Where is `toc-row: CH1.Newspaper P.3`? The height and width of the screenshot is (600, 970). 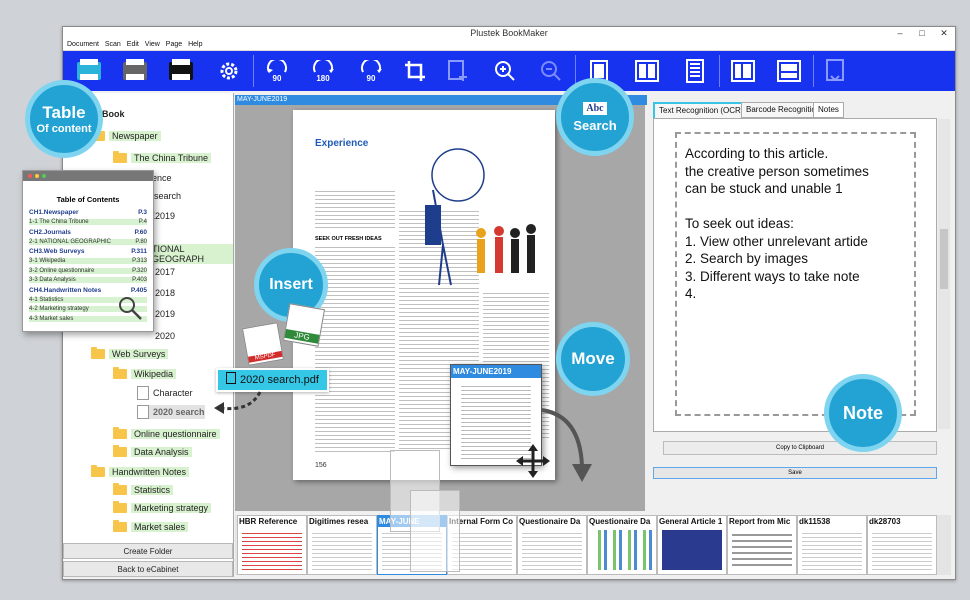
toc-row: CH1.Newspaper P.3 is located at coordinates (88, 212).